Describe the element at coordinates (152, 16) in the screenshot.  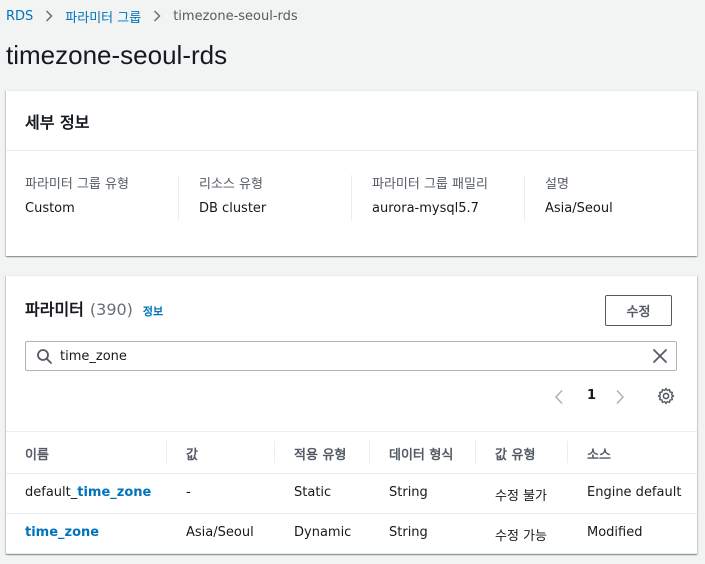
I see `breadcrumb: RDS 파라미터 그룹 timezone-seoul-rds` at that location.